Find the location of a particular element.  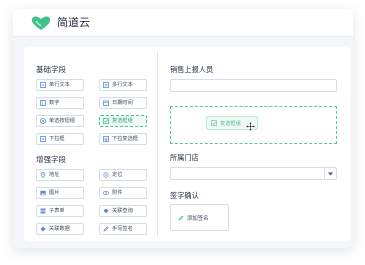

paperclip-icon is located at coordinates (106, 193).